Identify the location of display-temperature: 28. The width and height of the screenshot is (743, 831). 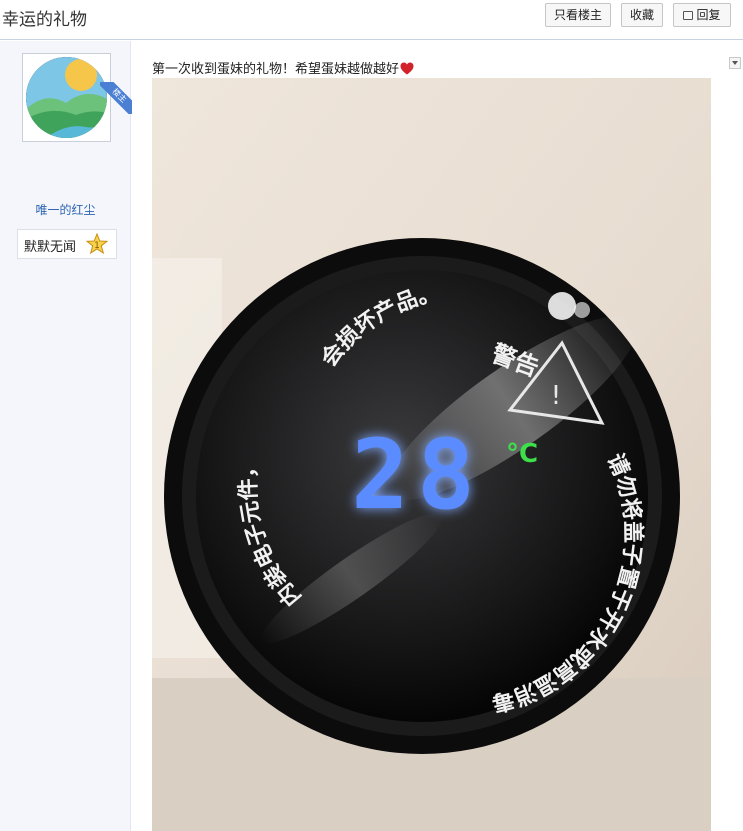
(417, 475).